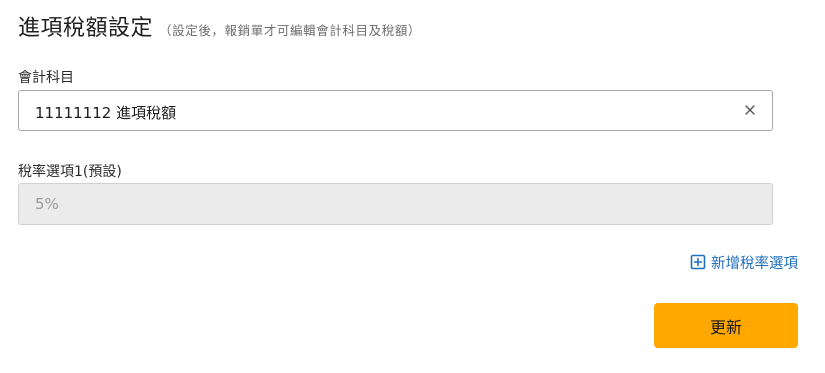 The height and width of the screenshot is (373, 825). What do you see at coordinates (698, 262) in the screenshot?
I see `plus-square-icon` at bounding box center [698, 262].